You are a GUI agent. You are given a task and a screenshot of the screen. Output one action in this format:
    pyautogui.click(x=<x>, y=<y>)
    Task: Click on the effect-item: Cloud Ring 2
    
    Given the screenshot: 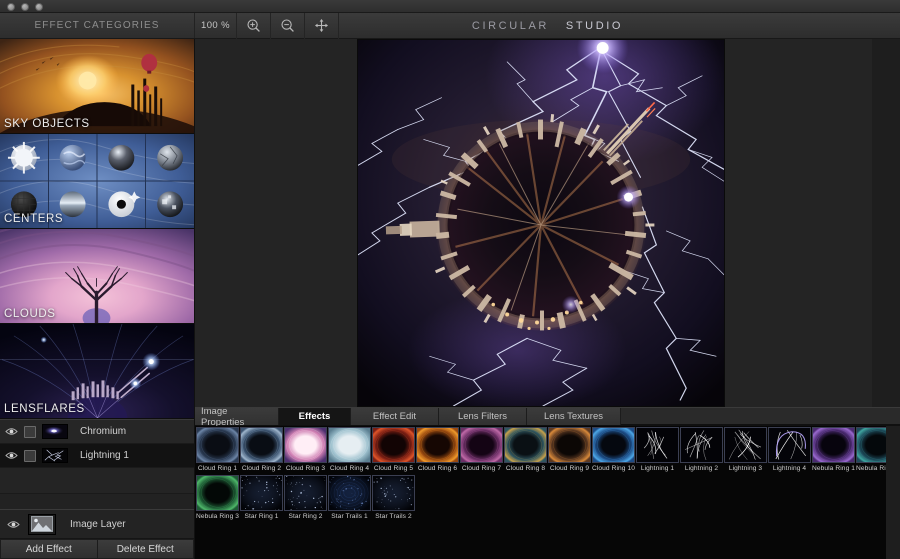 What is the action you would take?
    pyautogui.click(x=261, y=450)
    